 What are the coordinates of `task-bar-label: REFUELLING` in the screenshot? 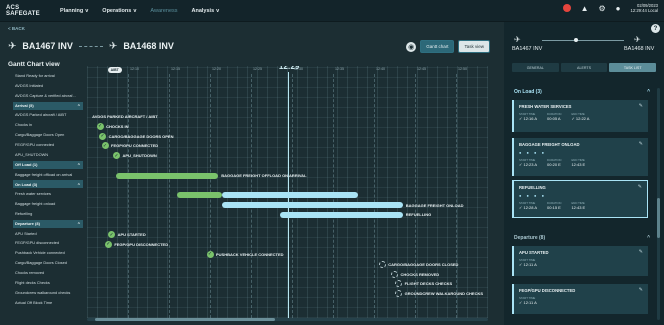 It's located at (418, 215).